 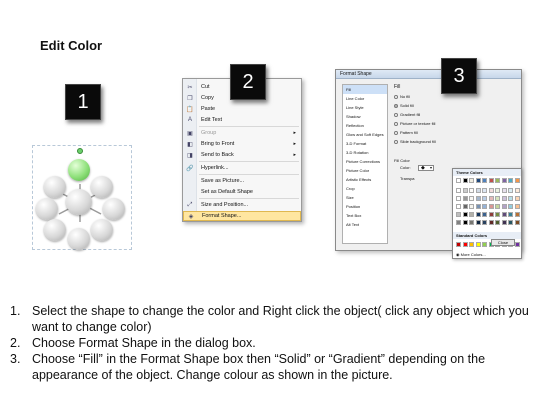 What do you see at coordinates (426, 168) in the screenshot?
I see `color-dropdown-button: ◆ ▾` at bounding box center [426, 168].